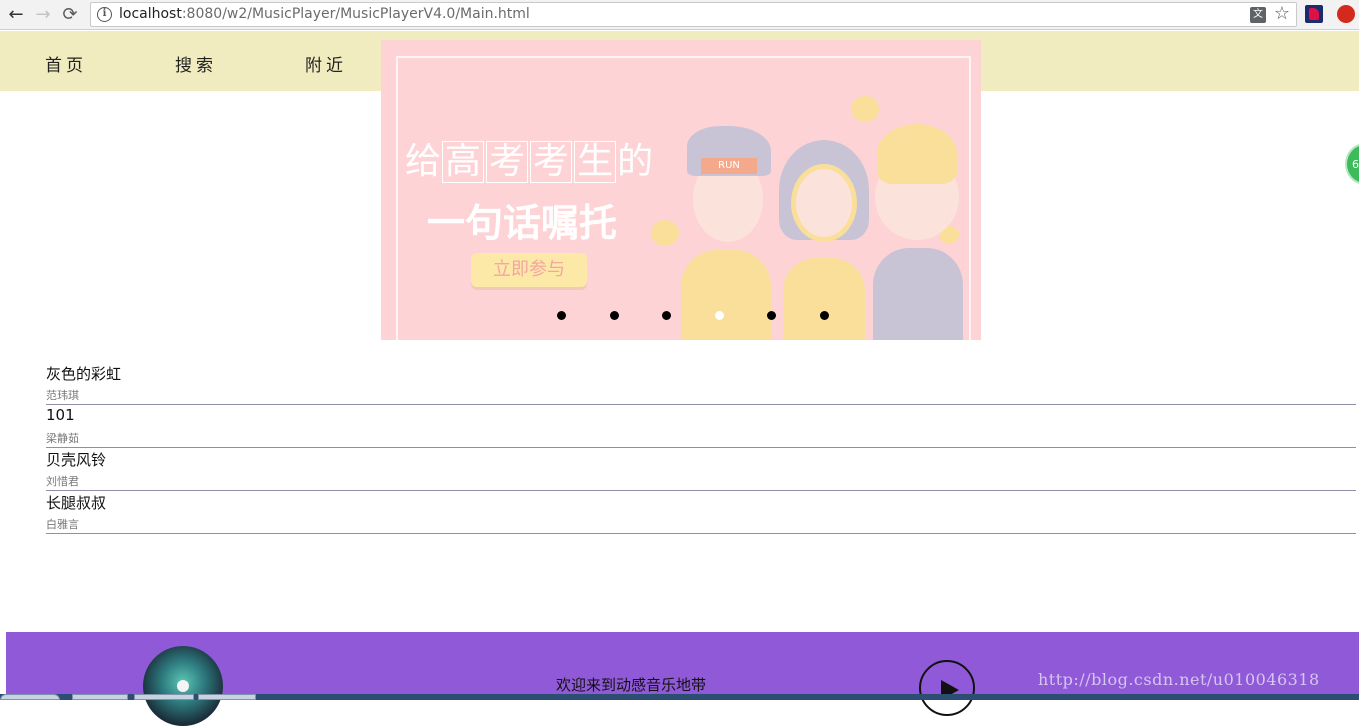 The image size is (1359, 726). What do you see at coordinates (1179, 679) in the screenshot?
I see `blog-watermark: http://blog.csdn.net/u010046318` at bounding box center [1179, 679].